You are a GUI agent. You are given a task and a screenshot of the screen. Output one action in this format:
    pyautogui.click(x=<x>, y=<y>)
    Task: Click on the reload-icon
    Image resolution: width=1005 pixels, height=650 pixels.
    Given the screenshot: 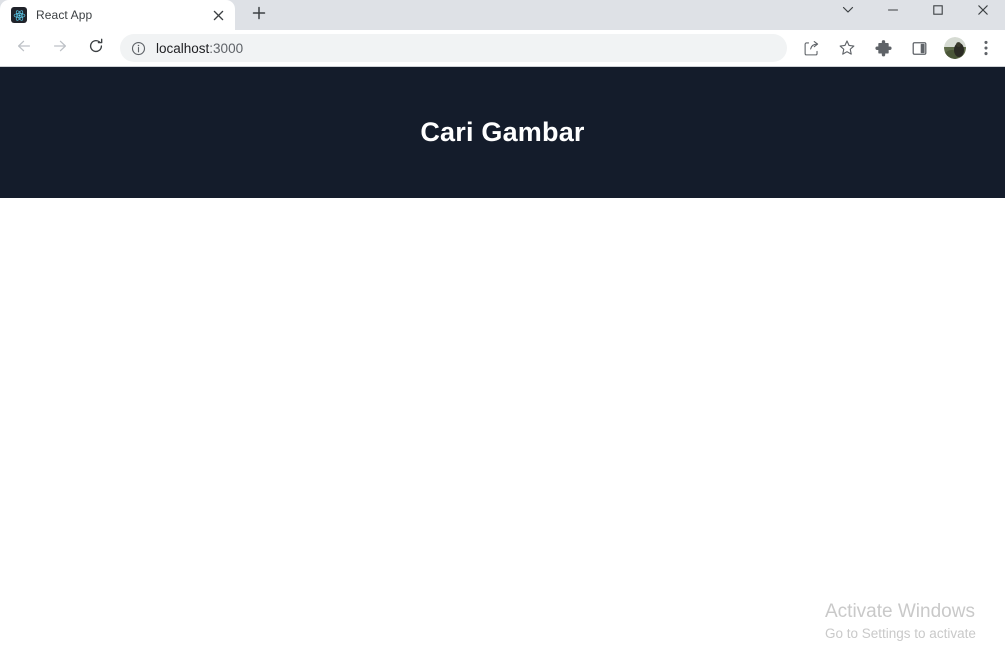 What is the action you would take?
    pyautogui.click(x=96, y=48)
    